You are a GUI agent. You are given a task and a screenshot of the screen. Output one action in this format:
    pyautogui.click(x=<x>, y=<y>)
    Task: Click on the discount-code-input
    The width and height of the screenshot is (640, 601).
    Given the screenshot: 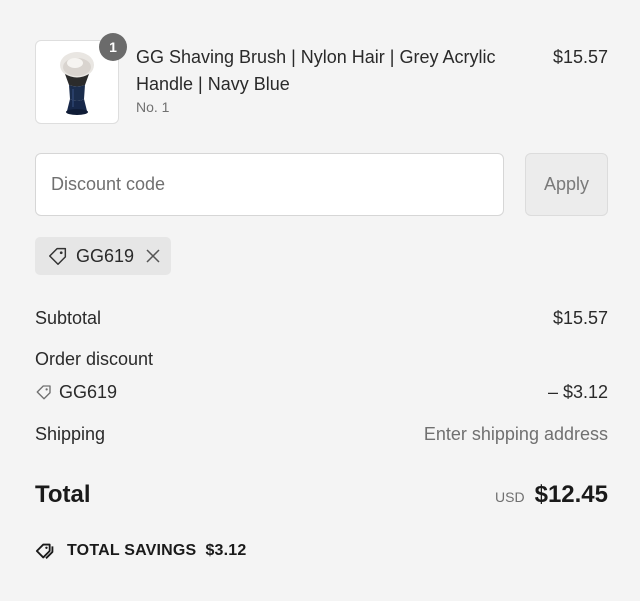 What is the action you would take?
    pyautogui.click(x=269, y=184)
    